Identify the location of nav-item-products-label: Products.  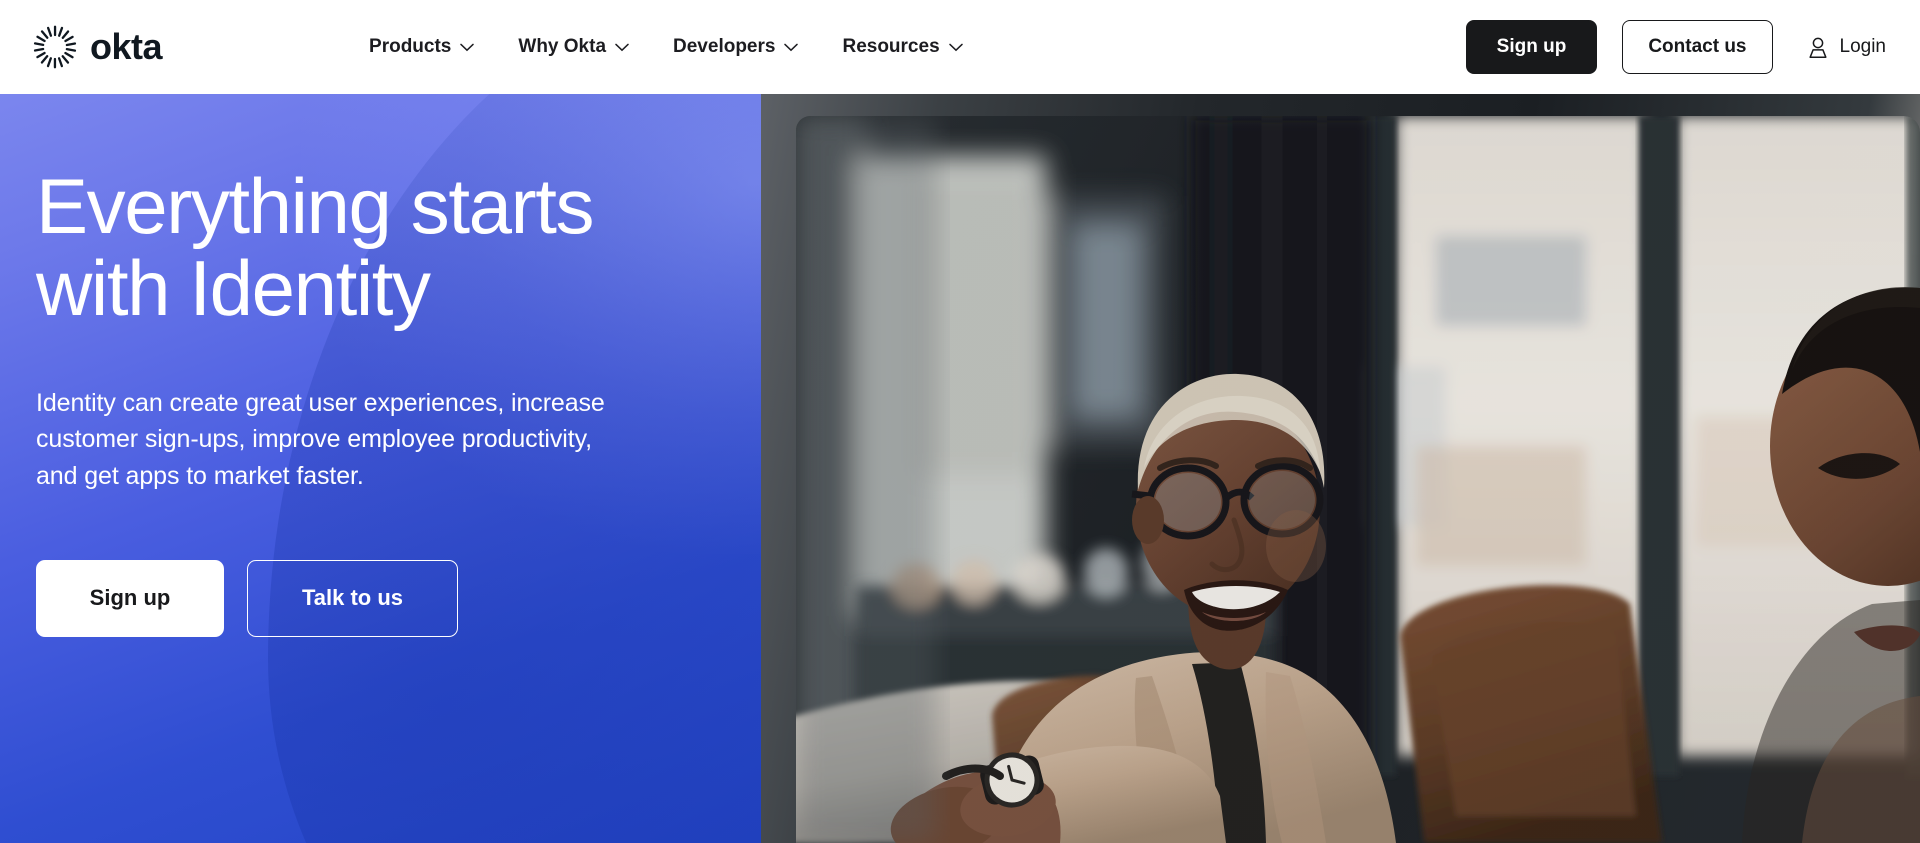
(410, 46).